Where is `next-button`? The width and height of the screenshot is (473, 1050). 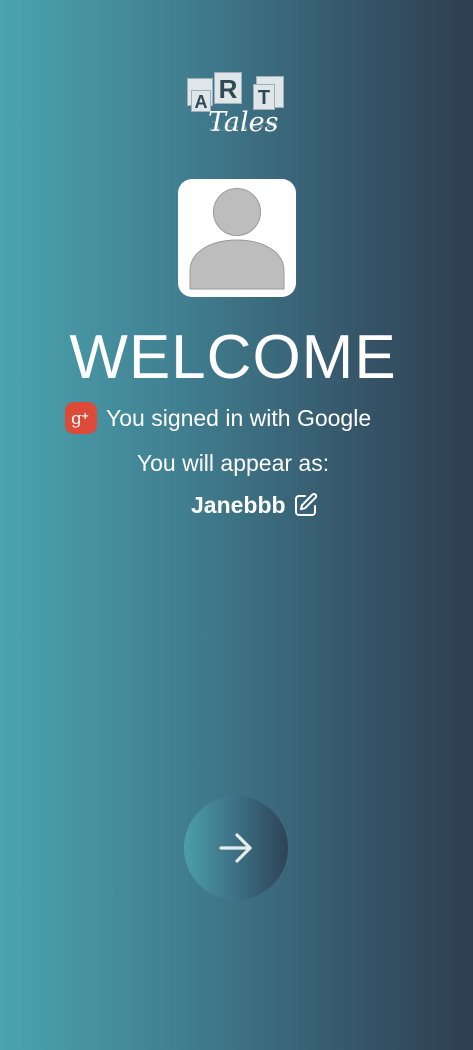 next-button is located at coordinates (236, 848).